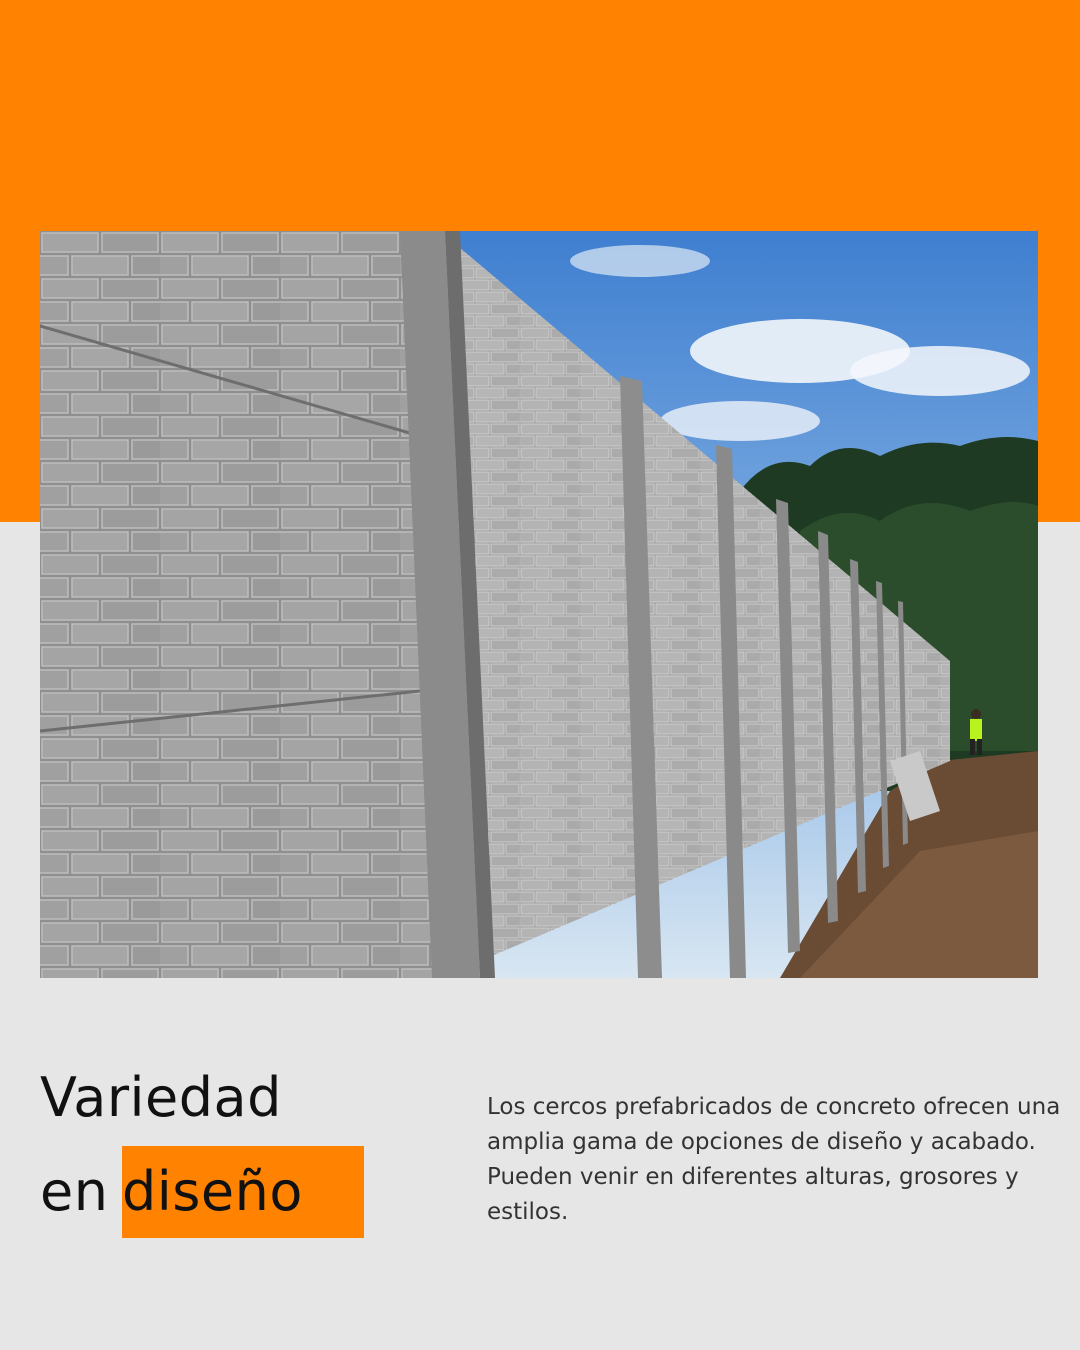 The width and height of the screenshot is (1080, 1350). What do you see at coordinates (212, 1191) in the screenshot?
I see `heading-word-diseno: diseño` at bounding box center [212, 1191].